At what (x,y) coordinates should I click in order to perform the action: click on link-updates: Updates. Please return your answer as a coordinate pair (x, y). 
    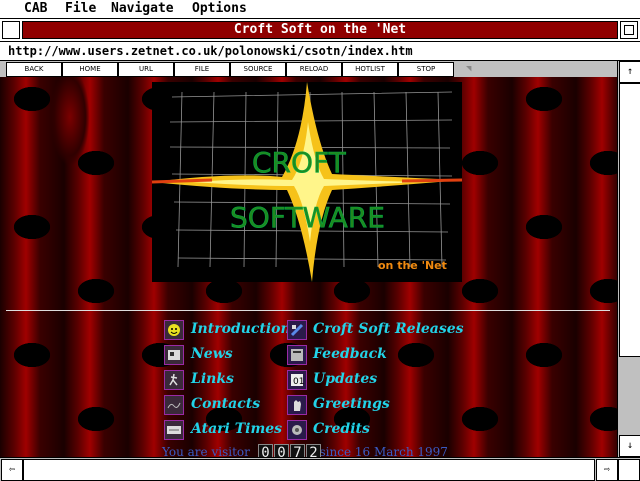
    Looking at the image, I should click on (345, 379).